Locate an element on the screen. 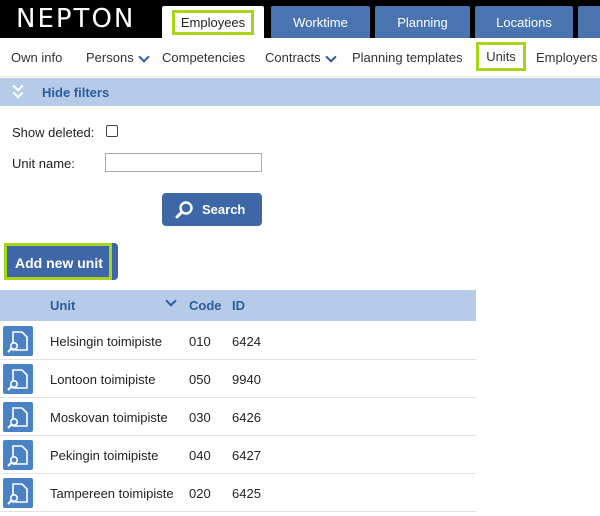 This screenshot has height=516, width=600. unit-id-cell: 6427 is located at coordinates (246, 455).